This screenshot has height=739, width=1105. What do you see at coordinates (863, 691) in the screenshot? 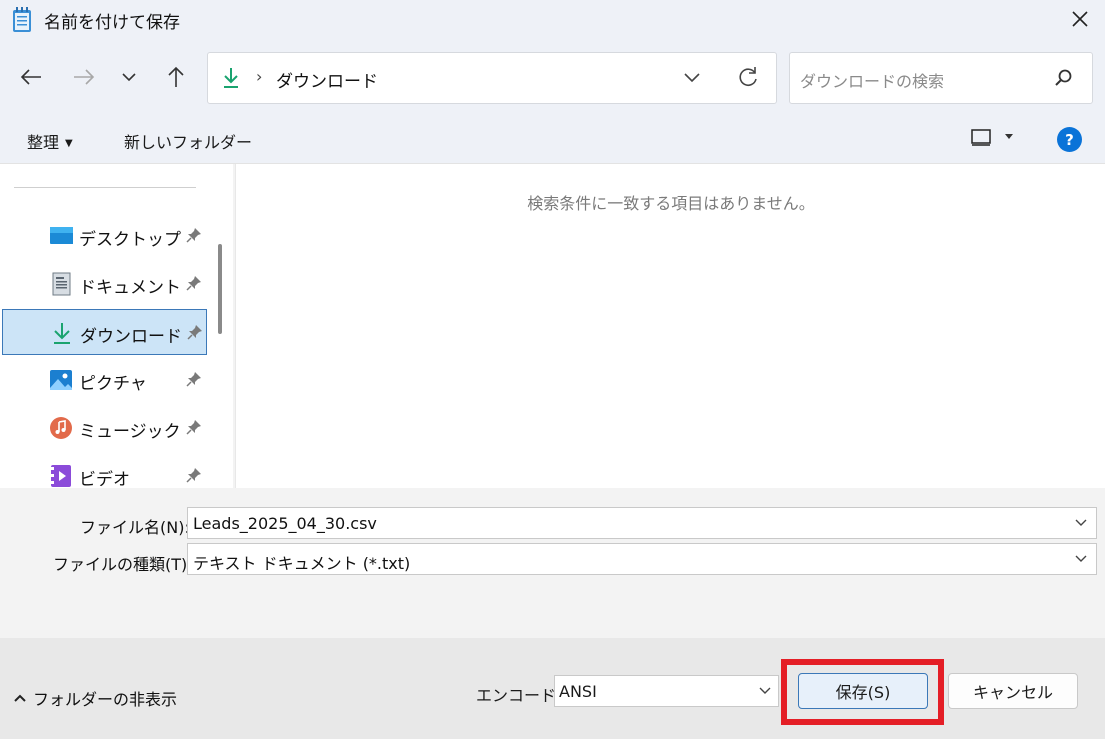
I see `save-button: 保存(S)` at bounding box center [863, 691].